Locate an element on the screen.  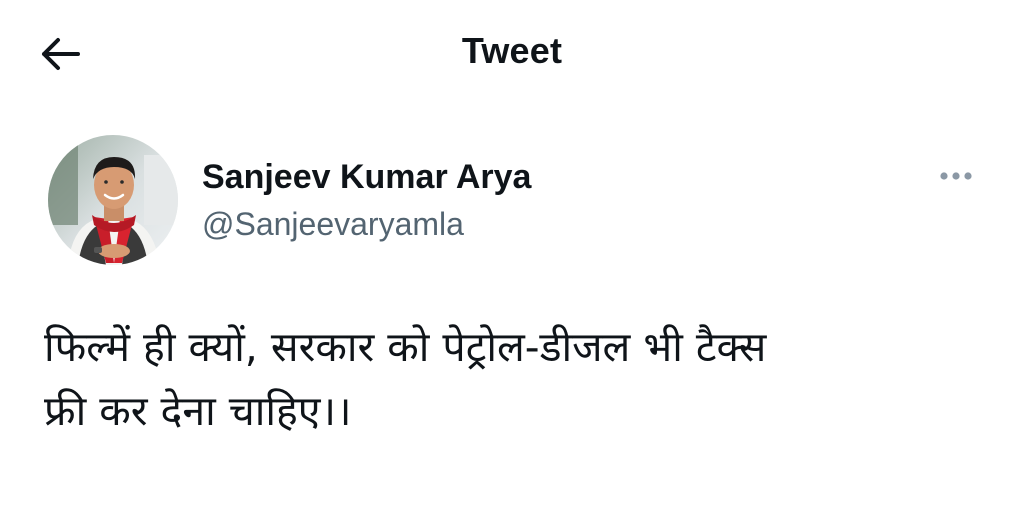
author-handle: @Sanjeevaryamla is located at coordinates (333, 224).